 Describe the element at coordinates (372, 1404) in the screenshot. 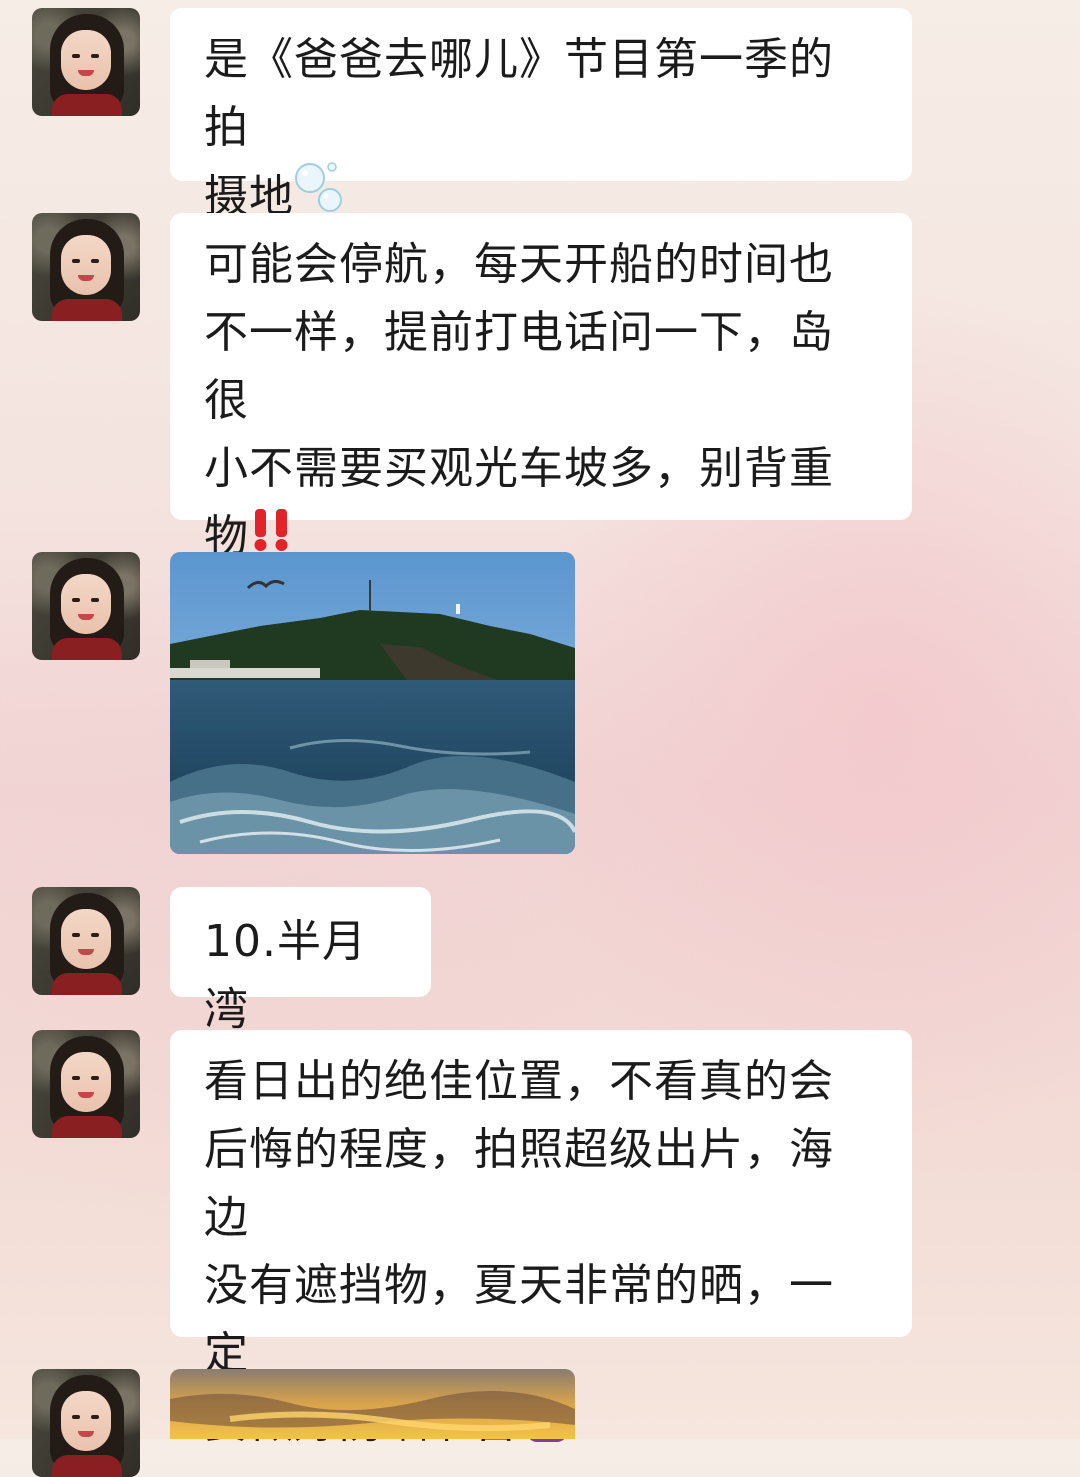

I see `sunrise-photo` at that location.